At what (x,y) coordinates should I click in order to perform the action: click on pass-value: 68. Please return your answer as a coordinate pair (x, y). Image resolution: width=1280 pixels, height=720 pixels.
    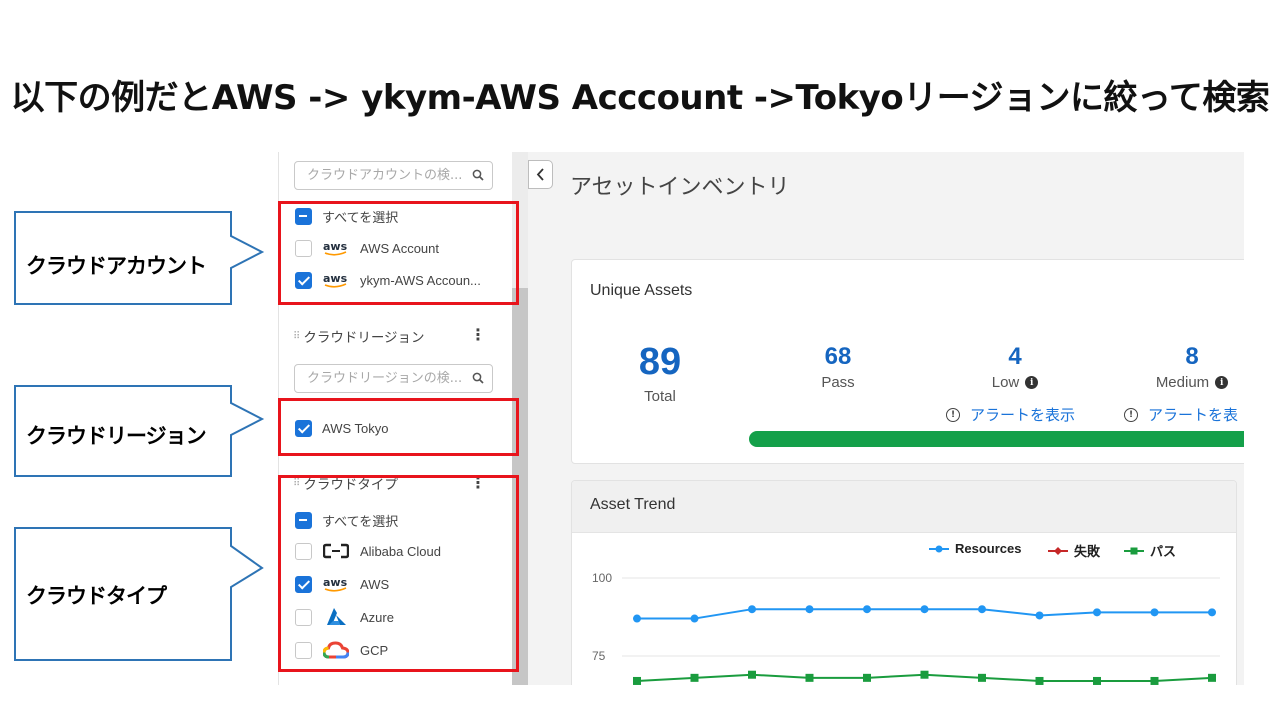
    Looking at the image, I should click on (838, 356).